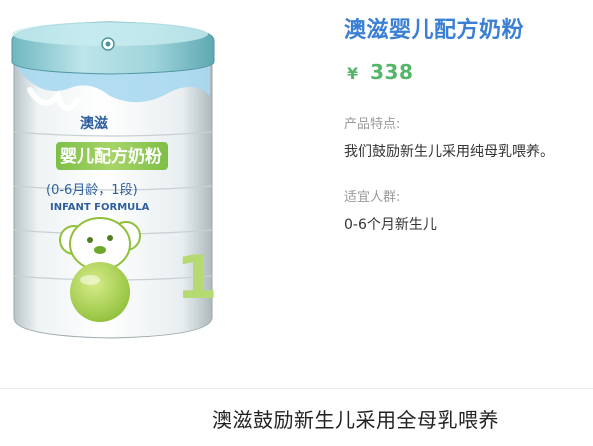 This screenshot has width=593, height=446. What do you see at coordinates (434, 30) in the screenshot?
I see `product-title: 澳滋婴儿配方奶粉` at bounding box center [434, 30].